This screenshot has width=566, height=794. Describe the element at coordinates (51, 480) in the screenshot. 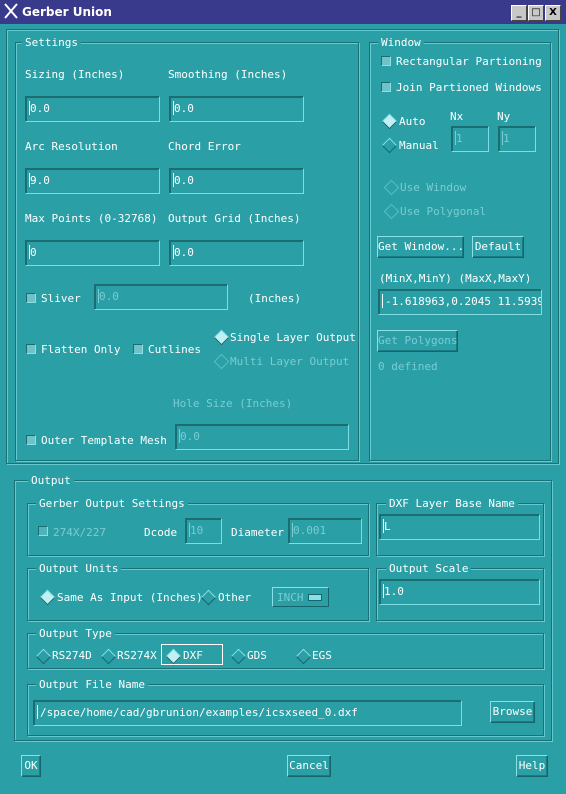

I see `output-legend: Output` at that location.